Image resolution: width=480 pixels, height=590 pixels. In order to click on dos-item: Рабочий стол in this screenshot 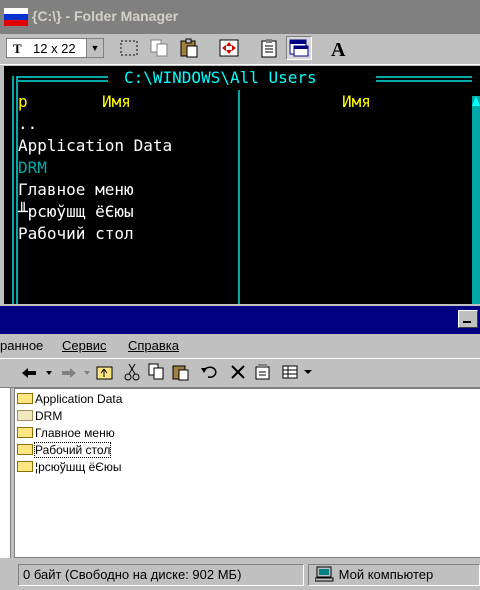, I will do `click(76, 233)`.